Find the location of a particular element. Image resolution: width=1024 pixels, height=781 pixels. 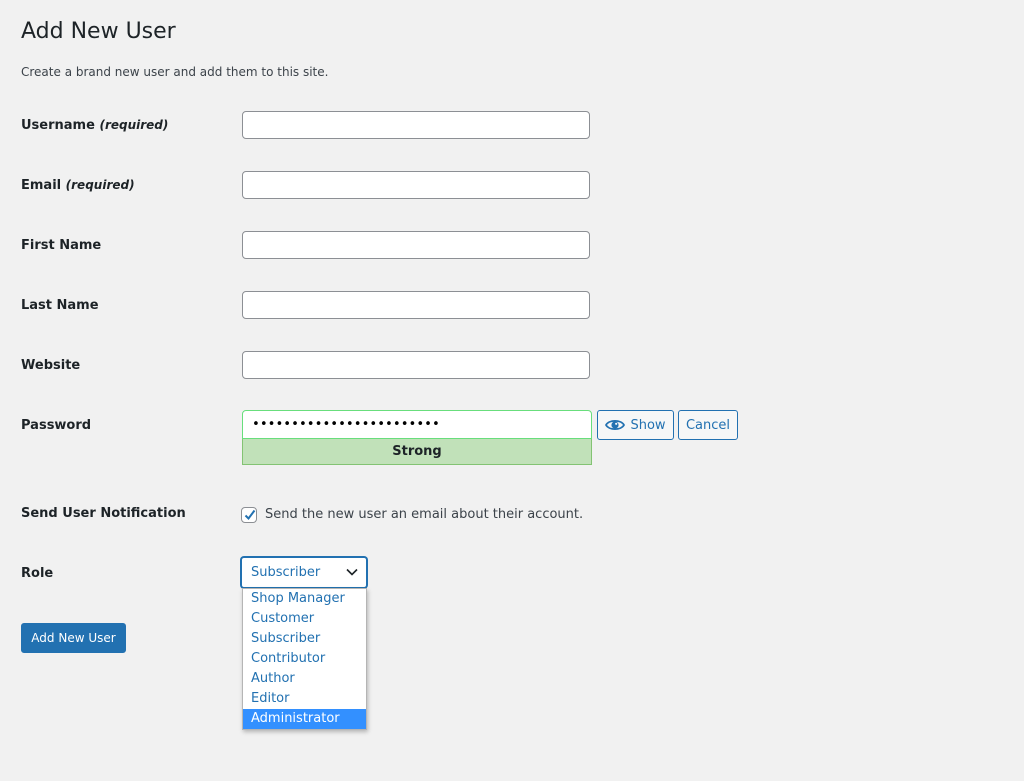

password-label: Password is located at coordinates (56, 425).